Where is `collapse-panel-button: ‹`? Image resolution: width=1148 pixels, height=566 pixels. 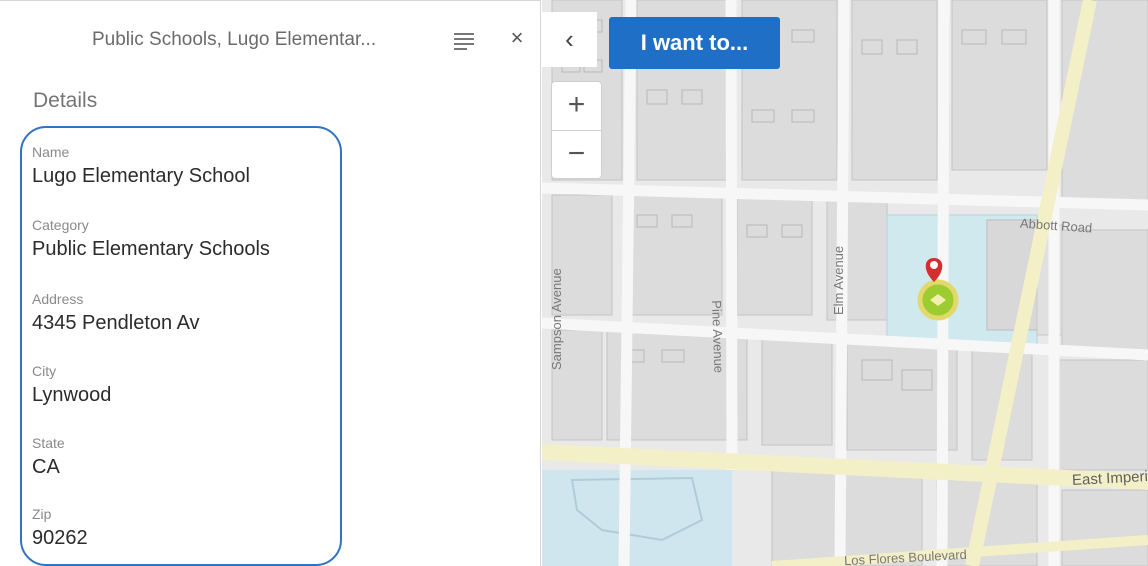 collapse-panel-button: ‹ is located at coordinates (569, 39).